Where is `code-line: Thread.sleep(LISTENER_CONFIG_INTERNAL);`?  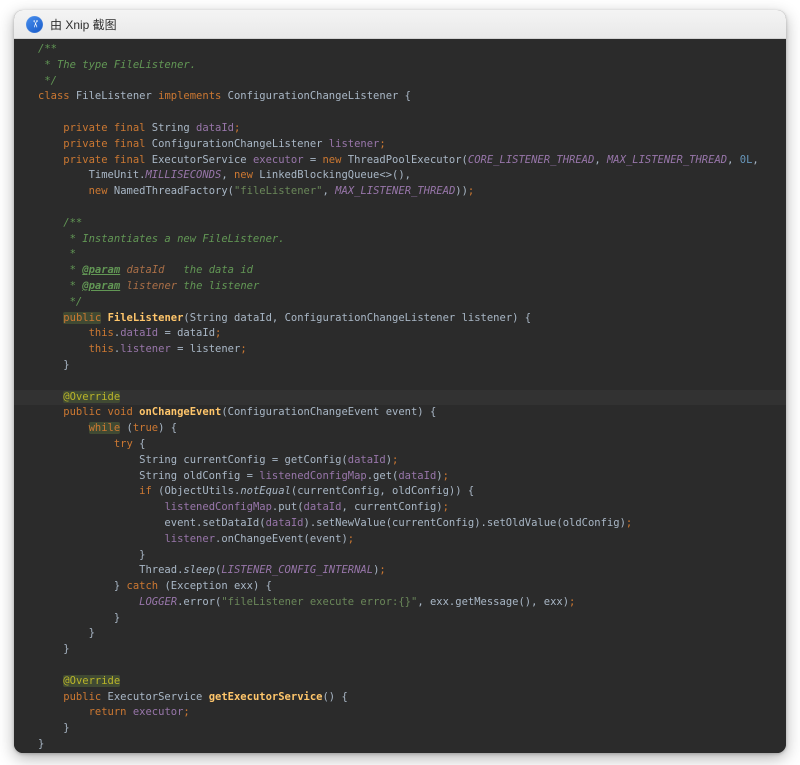 code-line: Thread.sleep(LISTENER_CONFIG_INTERNAL); is located at coordinates (400, 571).